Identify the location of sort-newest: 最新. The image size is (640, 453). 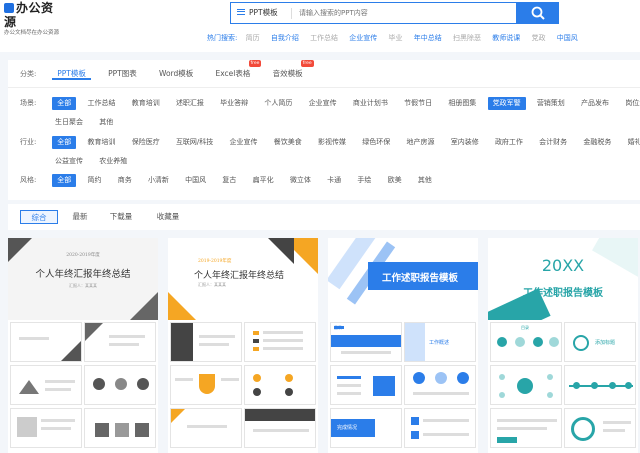
(80, 217).